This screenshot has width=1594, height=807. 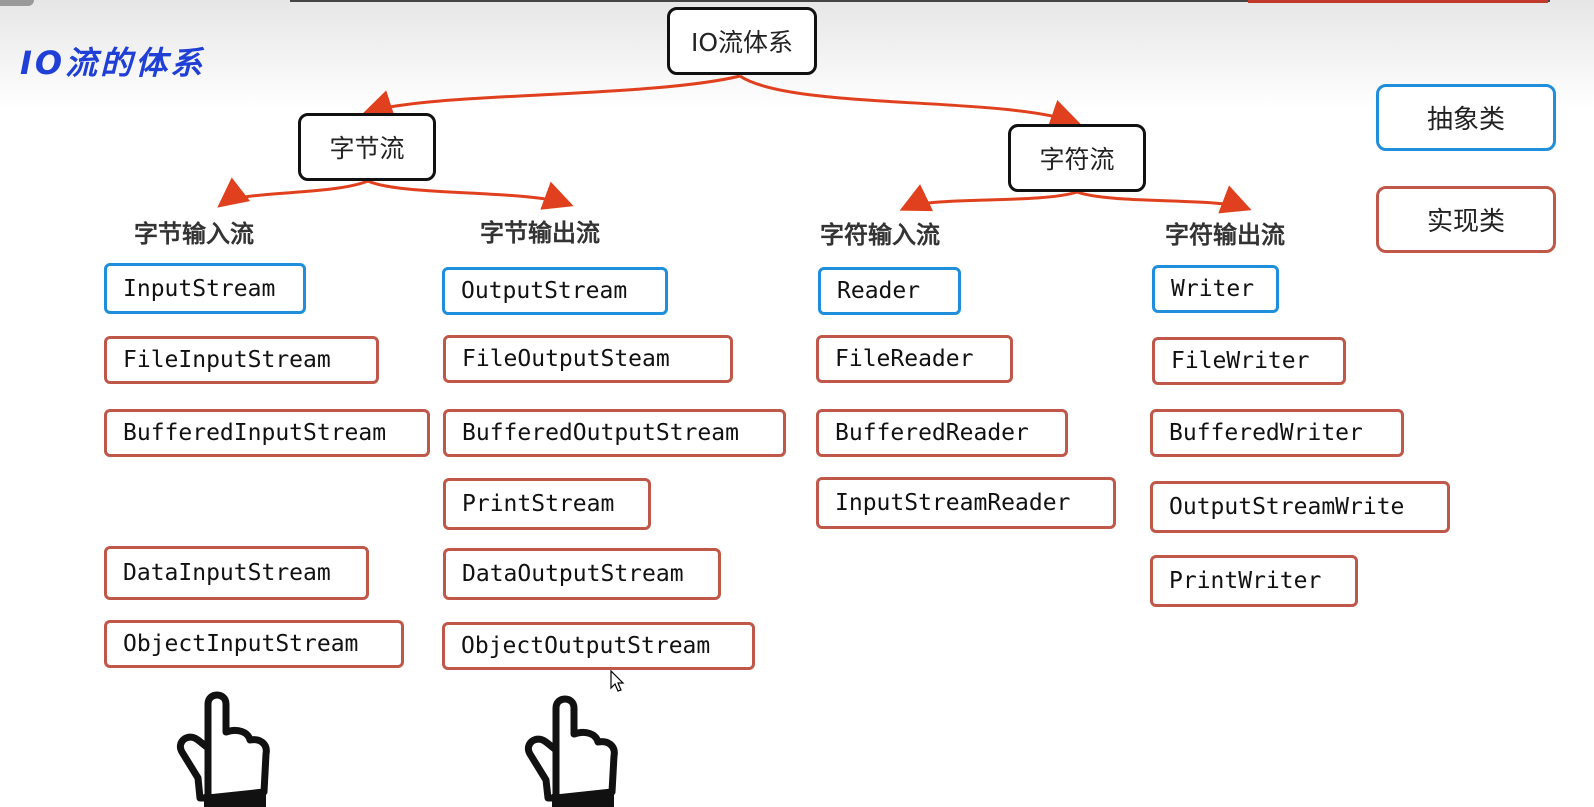 What do you see at coordinates (551, 96) in the screenshot?
I see `arrow-root-to-byte` at bounding box center [551, 96].